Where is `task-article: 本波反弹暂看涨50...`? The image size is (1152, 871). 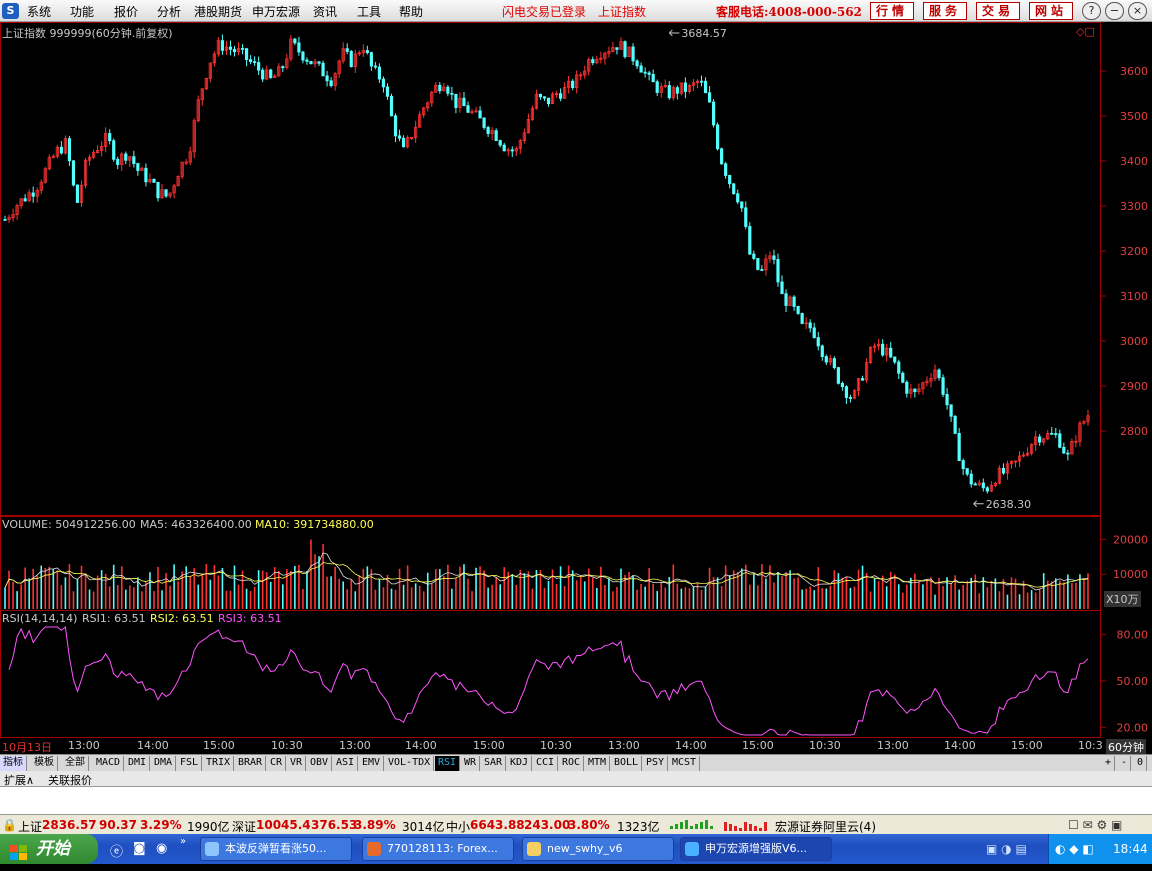 task-article: 本波反弹暂看涨50... is located at coordinates (276, 849).